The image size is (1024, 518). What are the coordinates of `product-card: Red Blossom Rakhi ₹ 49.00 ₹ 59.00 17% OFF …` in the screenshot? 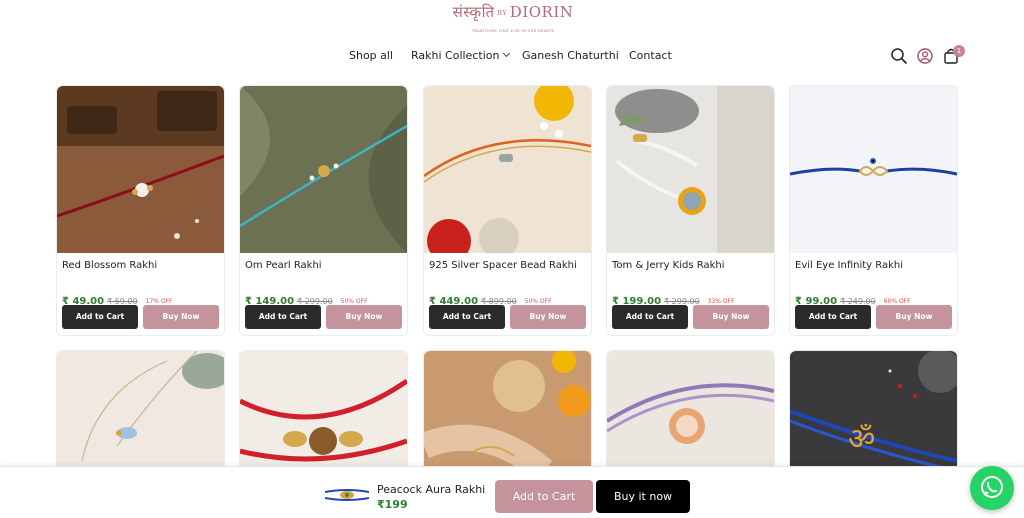 It's located at (140, 210).